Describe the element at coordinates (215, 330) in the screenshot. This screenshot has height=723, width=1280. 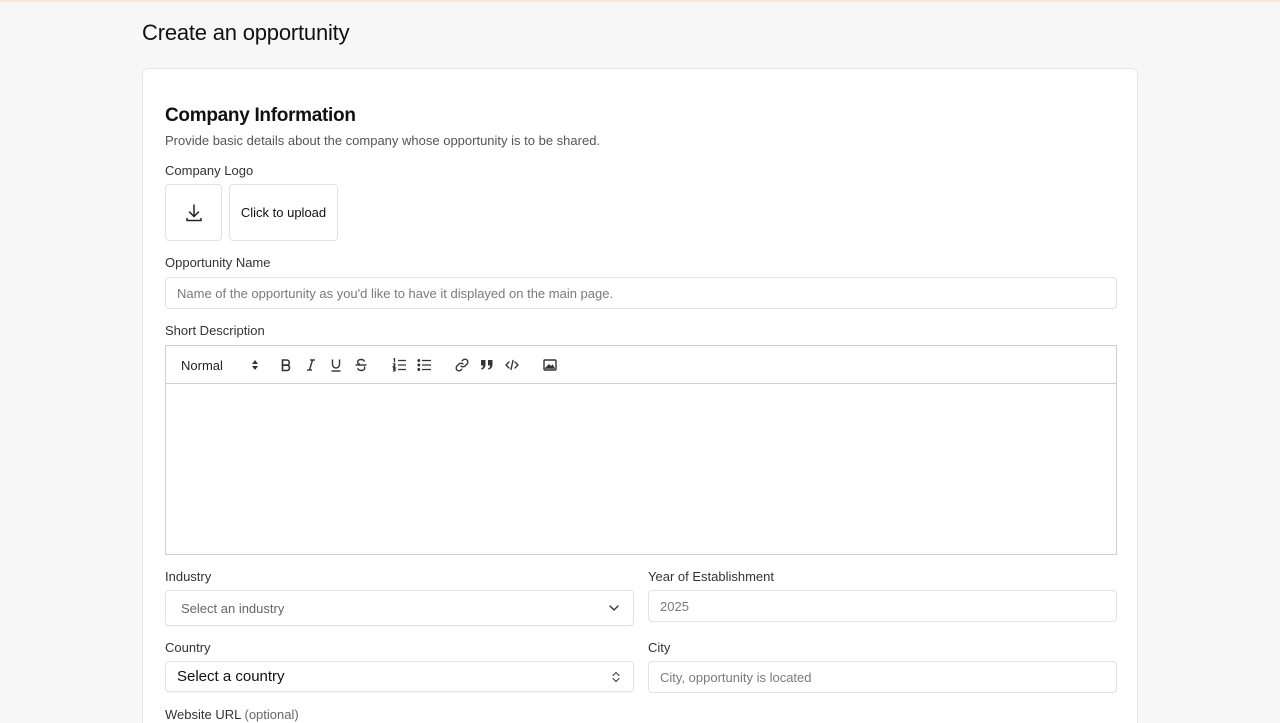
I see `short-description-label: Short Description` at that location.